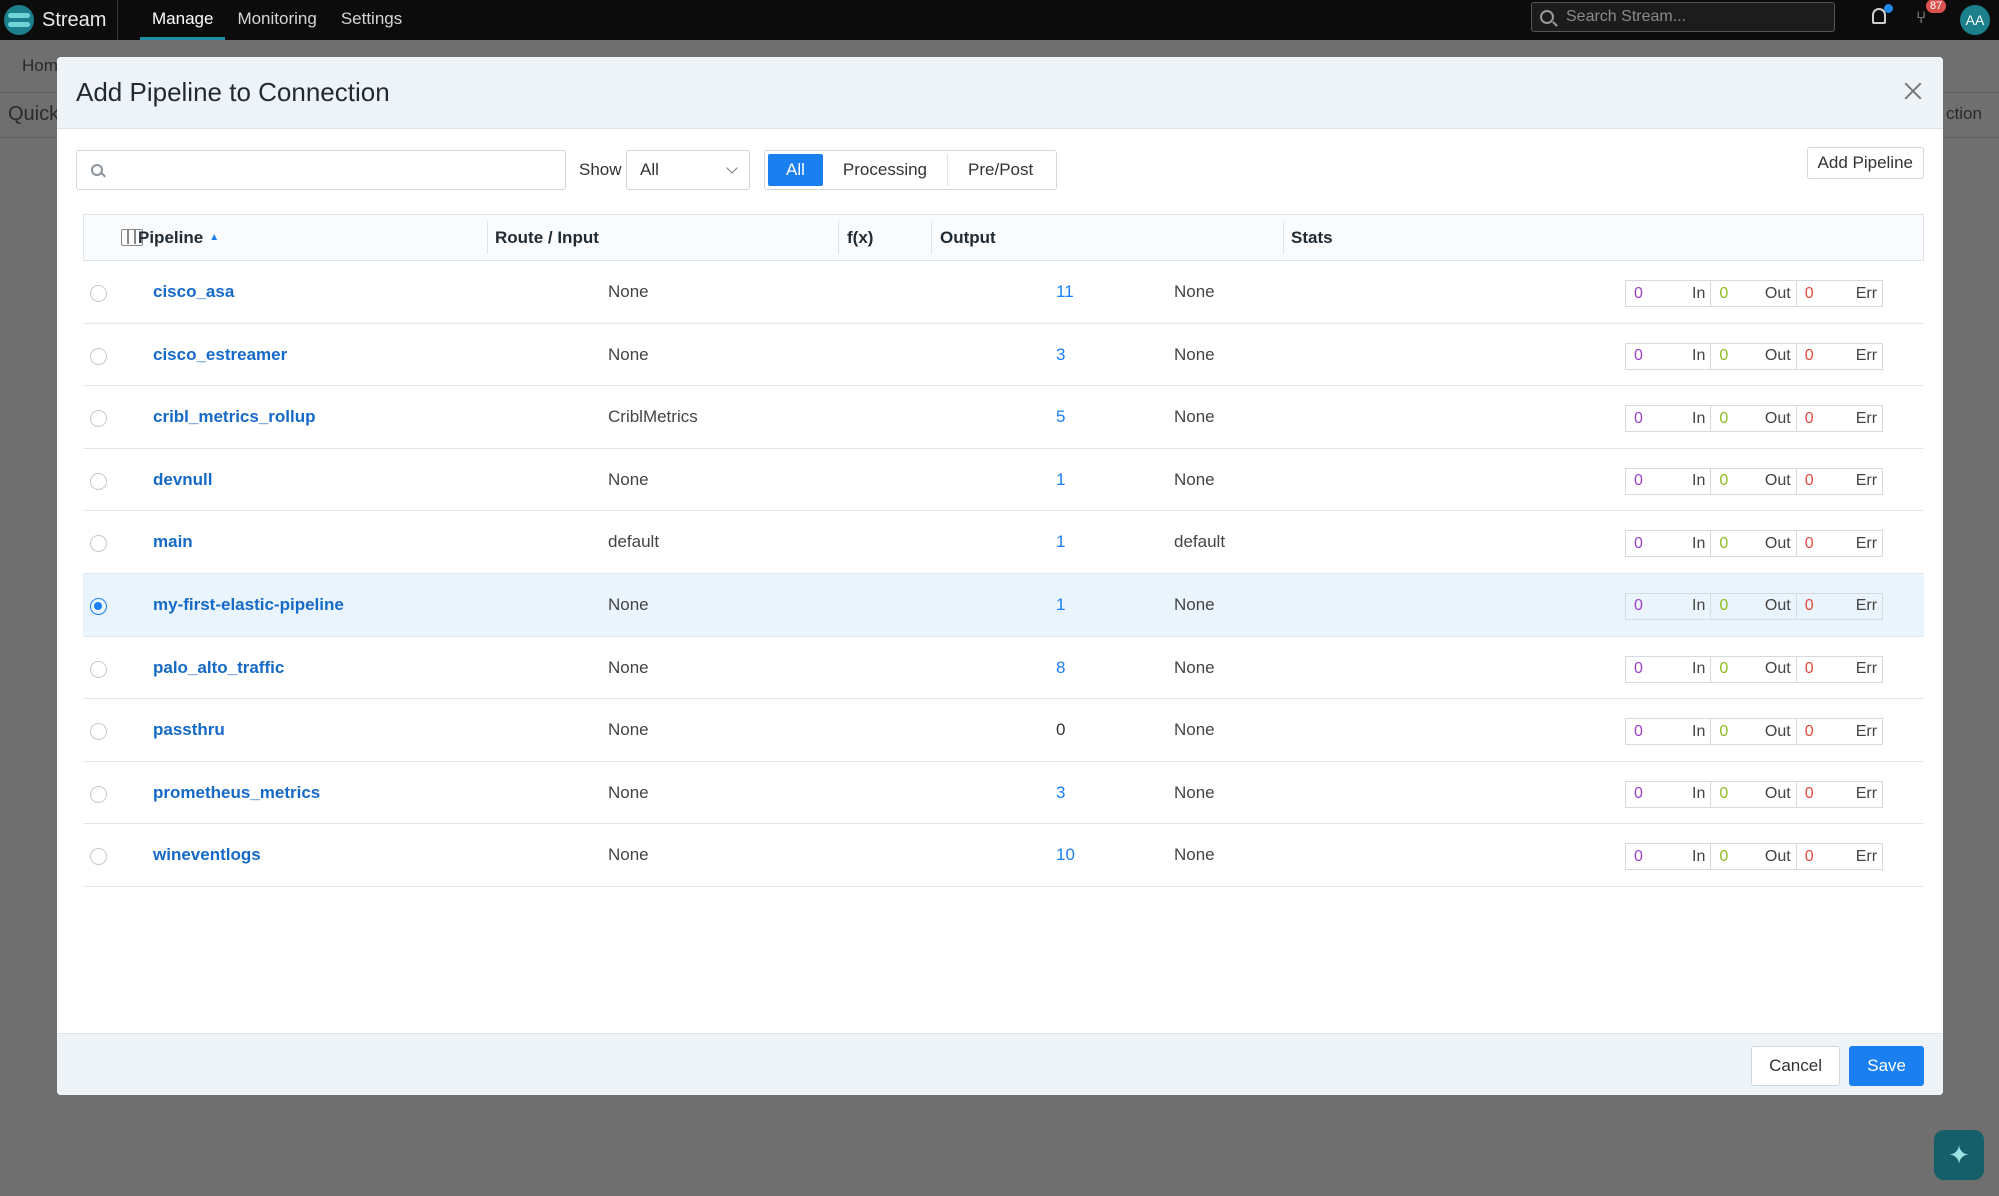 The image size is (1999, 1196). I want to click on pipeline-search-input, so click(333, 170).